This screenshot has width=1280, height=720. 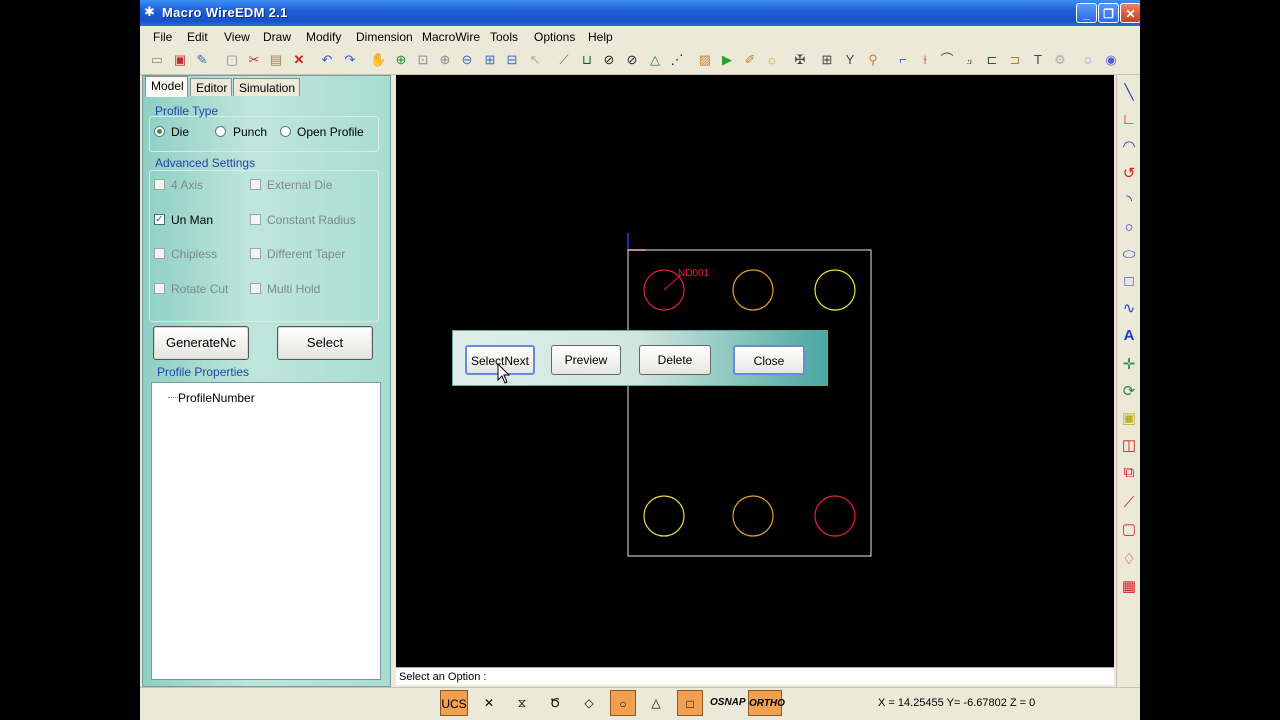 I want to click on checkbox-chipless, so click(x=159, y=253).